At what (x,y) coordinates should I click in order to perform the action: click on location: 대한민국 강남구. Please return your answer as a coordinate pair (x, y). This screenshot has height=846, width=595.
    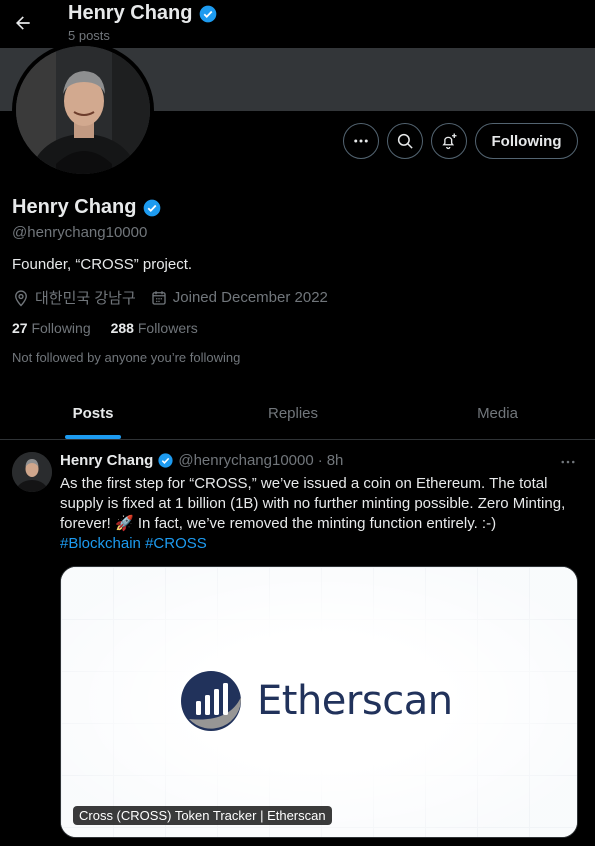
    Looking at the image, I should click on (74, 297).